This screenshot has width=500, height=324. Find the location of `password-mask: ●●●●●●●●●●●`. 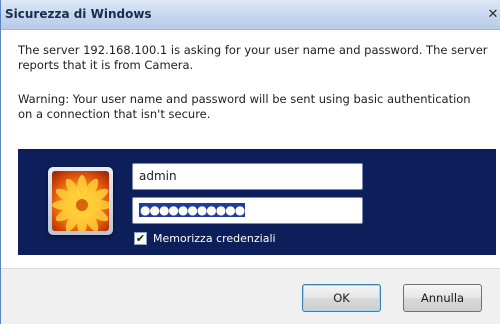

password-mask: ●●●●●●●●●●● is located at coordinates (192, 210).